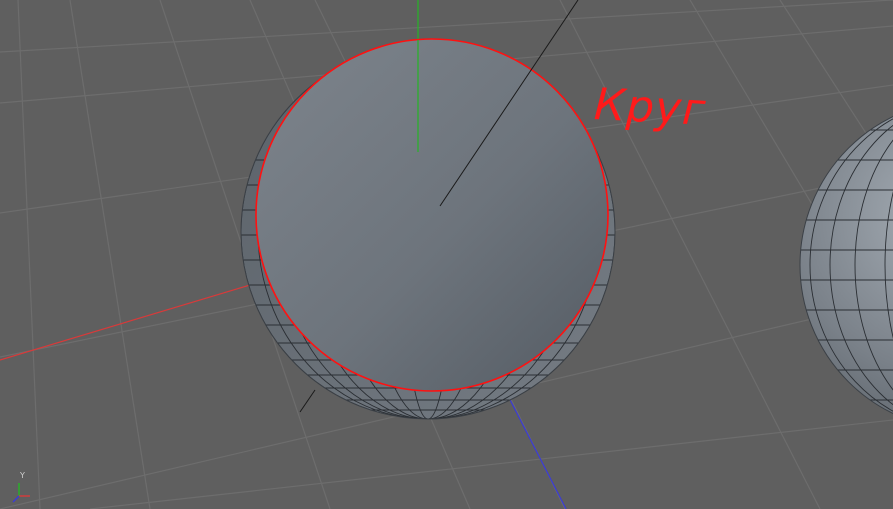 The image size is (893, 509). What do you see at coordinates (130, 321) in the screenshot?
I see `x-axis-line` at bounding box center [130, 321].